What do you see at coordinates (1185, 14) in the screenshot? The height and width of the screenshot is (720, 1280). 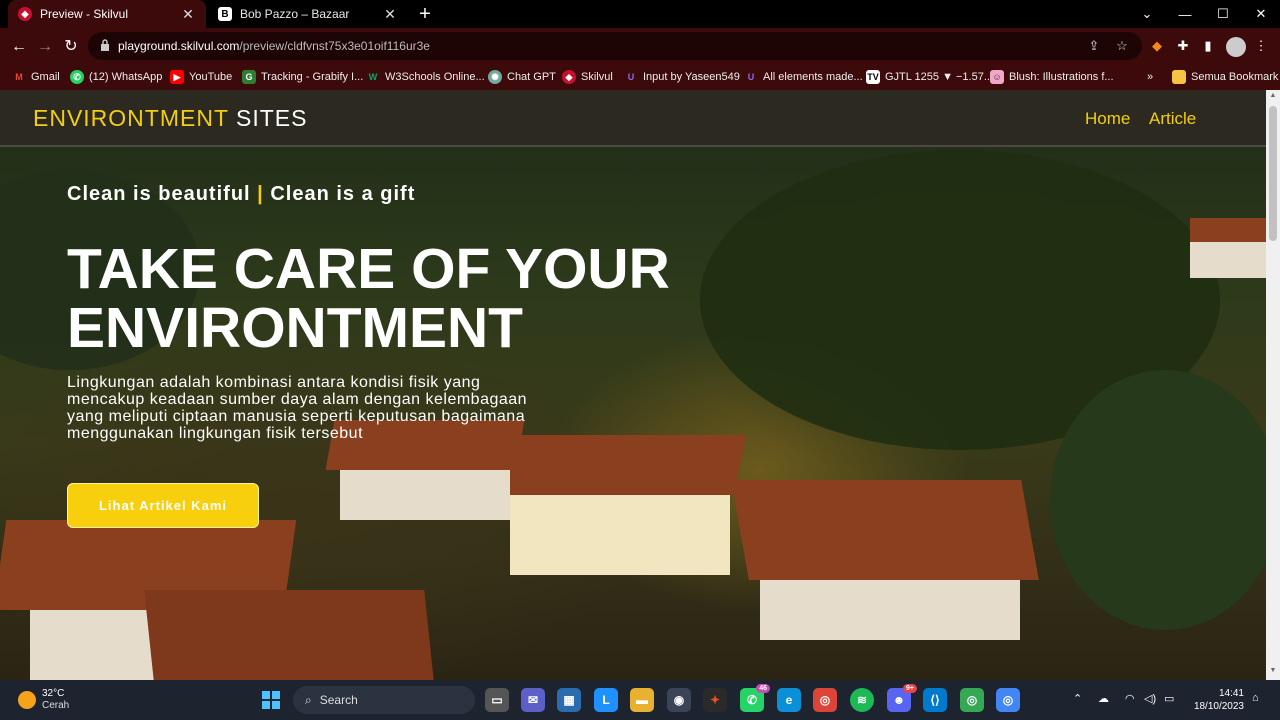 I see `minimize-button: —` at bounding box center [1185, 14].